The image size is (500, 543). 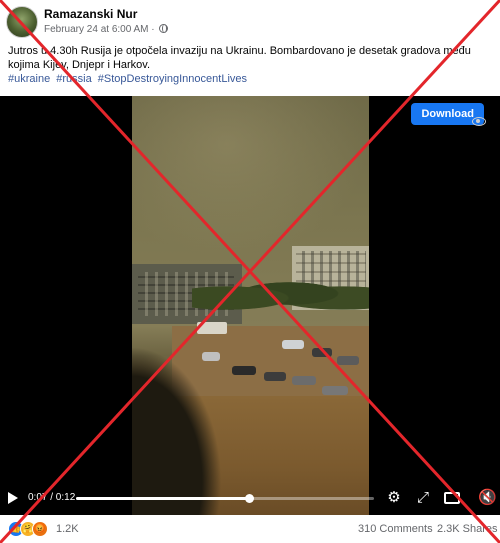 I want to click on comments-count: 310 Comments, so click(x=395, y=529).